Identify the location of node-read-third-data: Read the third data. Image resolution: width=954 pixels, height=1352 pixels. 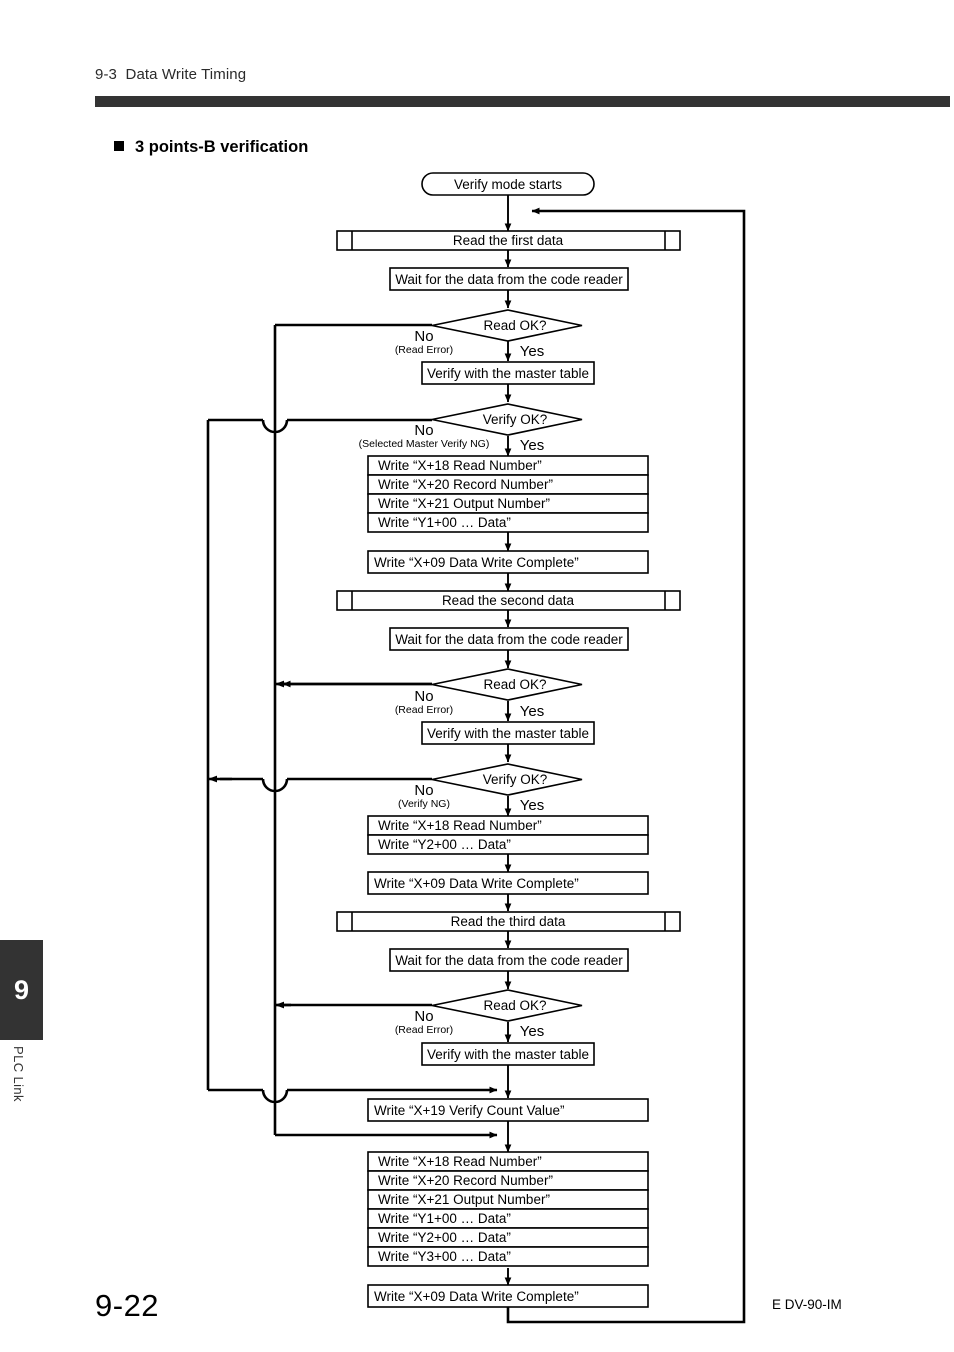
(508, 921).